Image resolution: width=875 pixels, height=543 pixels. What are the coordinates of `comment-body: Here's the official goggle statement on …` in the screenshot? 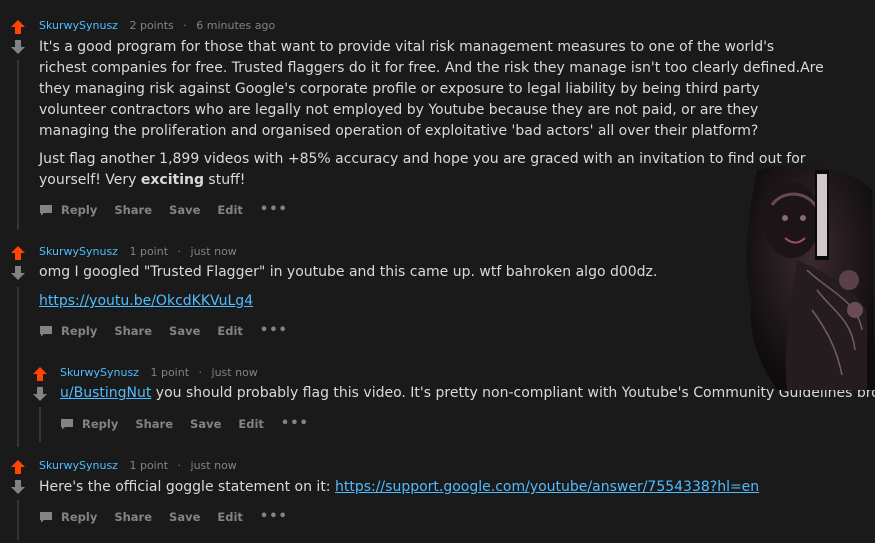 It's located at (439, 491).